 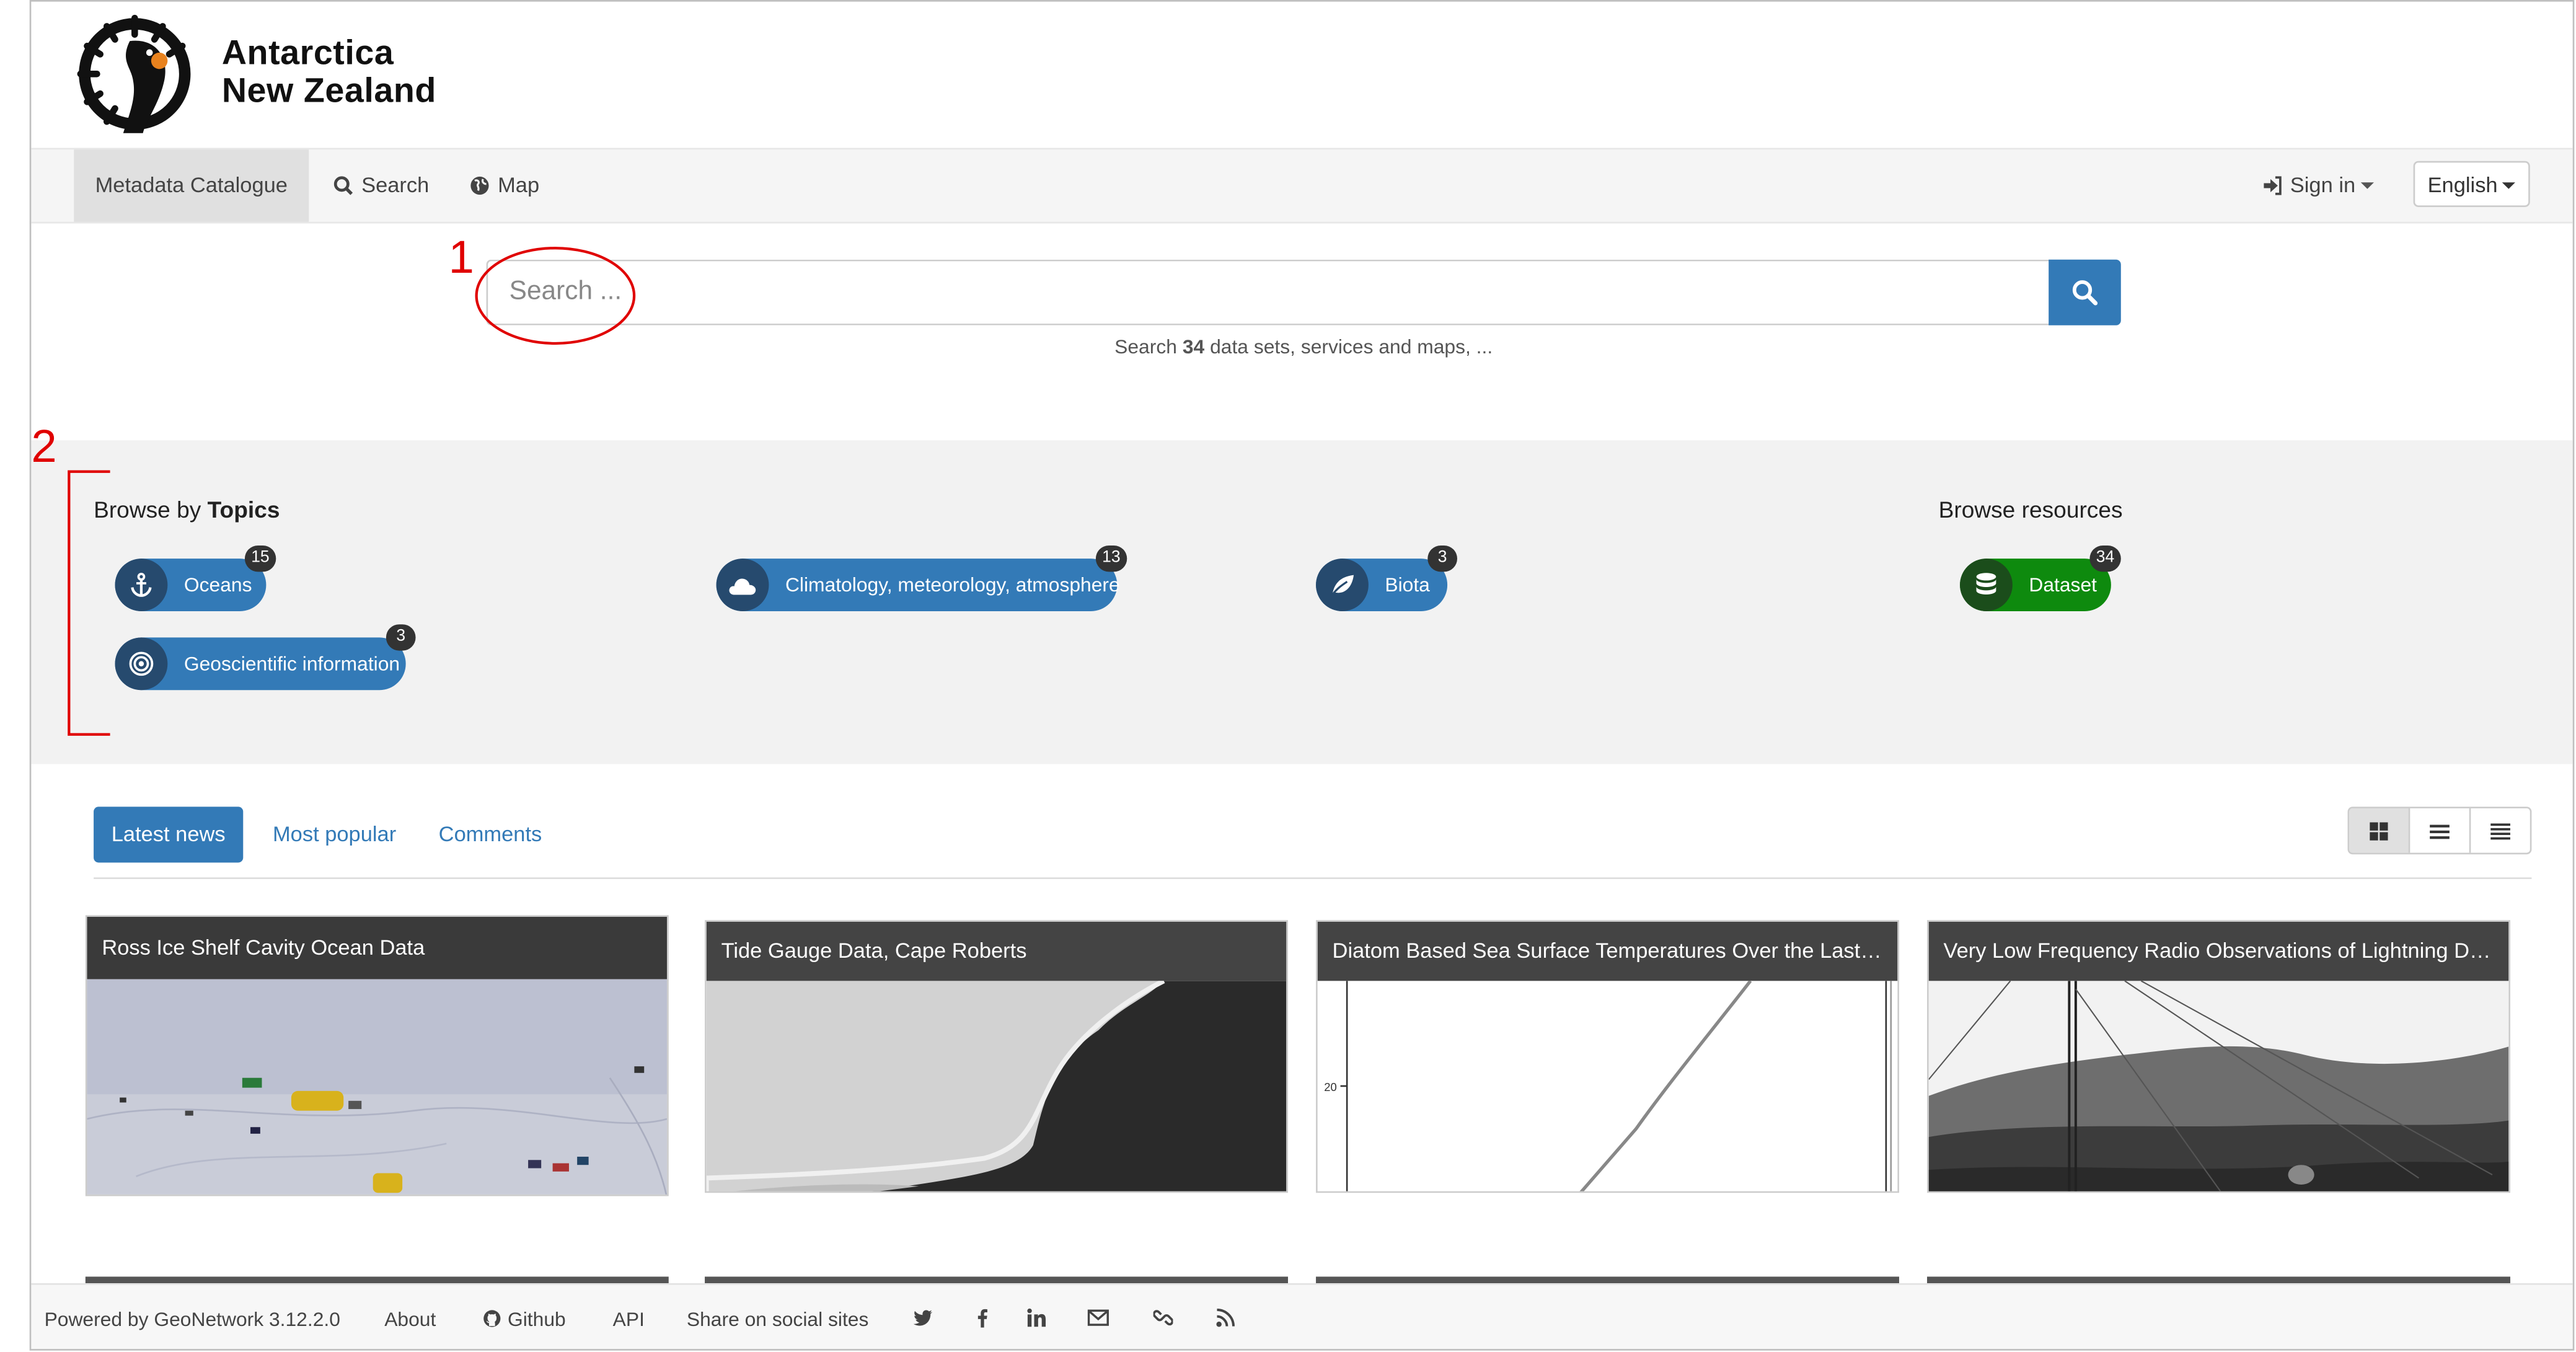 I want to click on count-badge: 13, so click(x=1111, y=558).